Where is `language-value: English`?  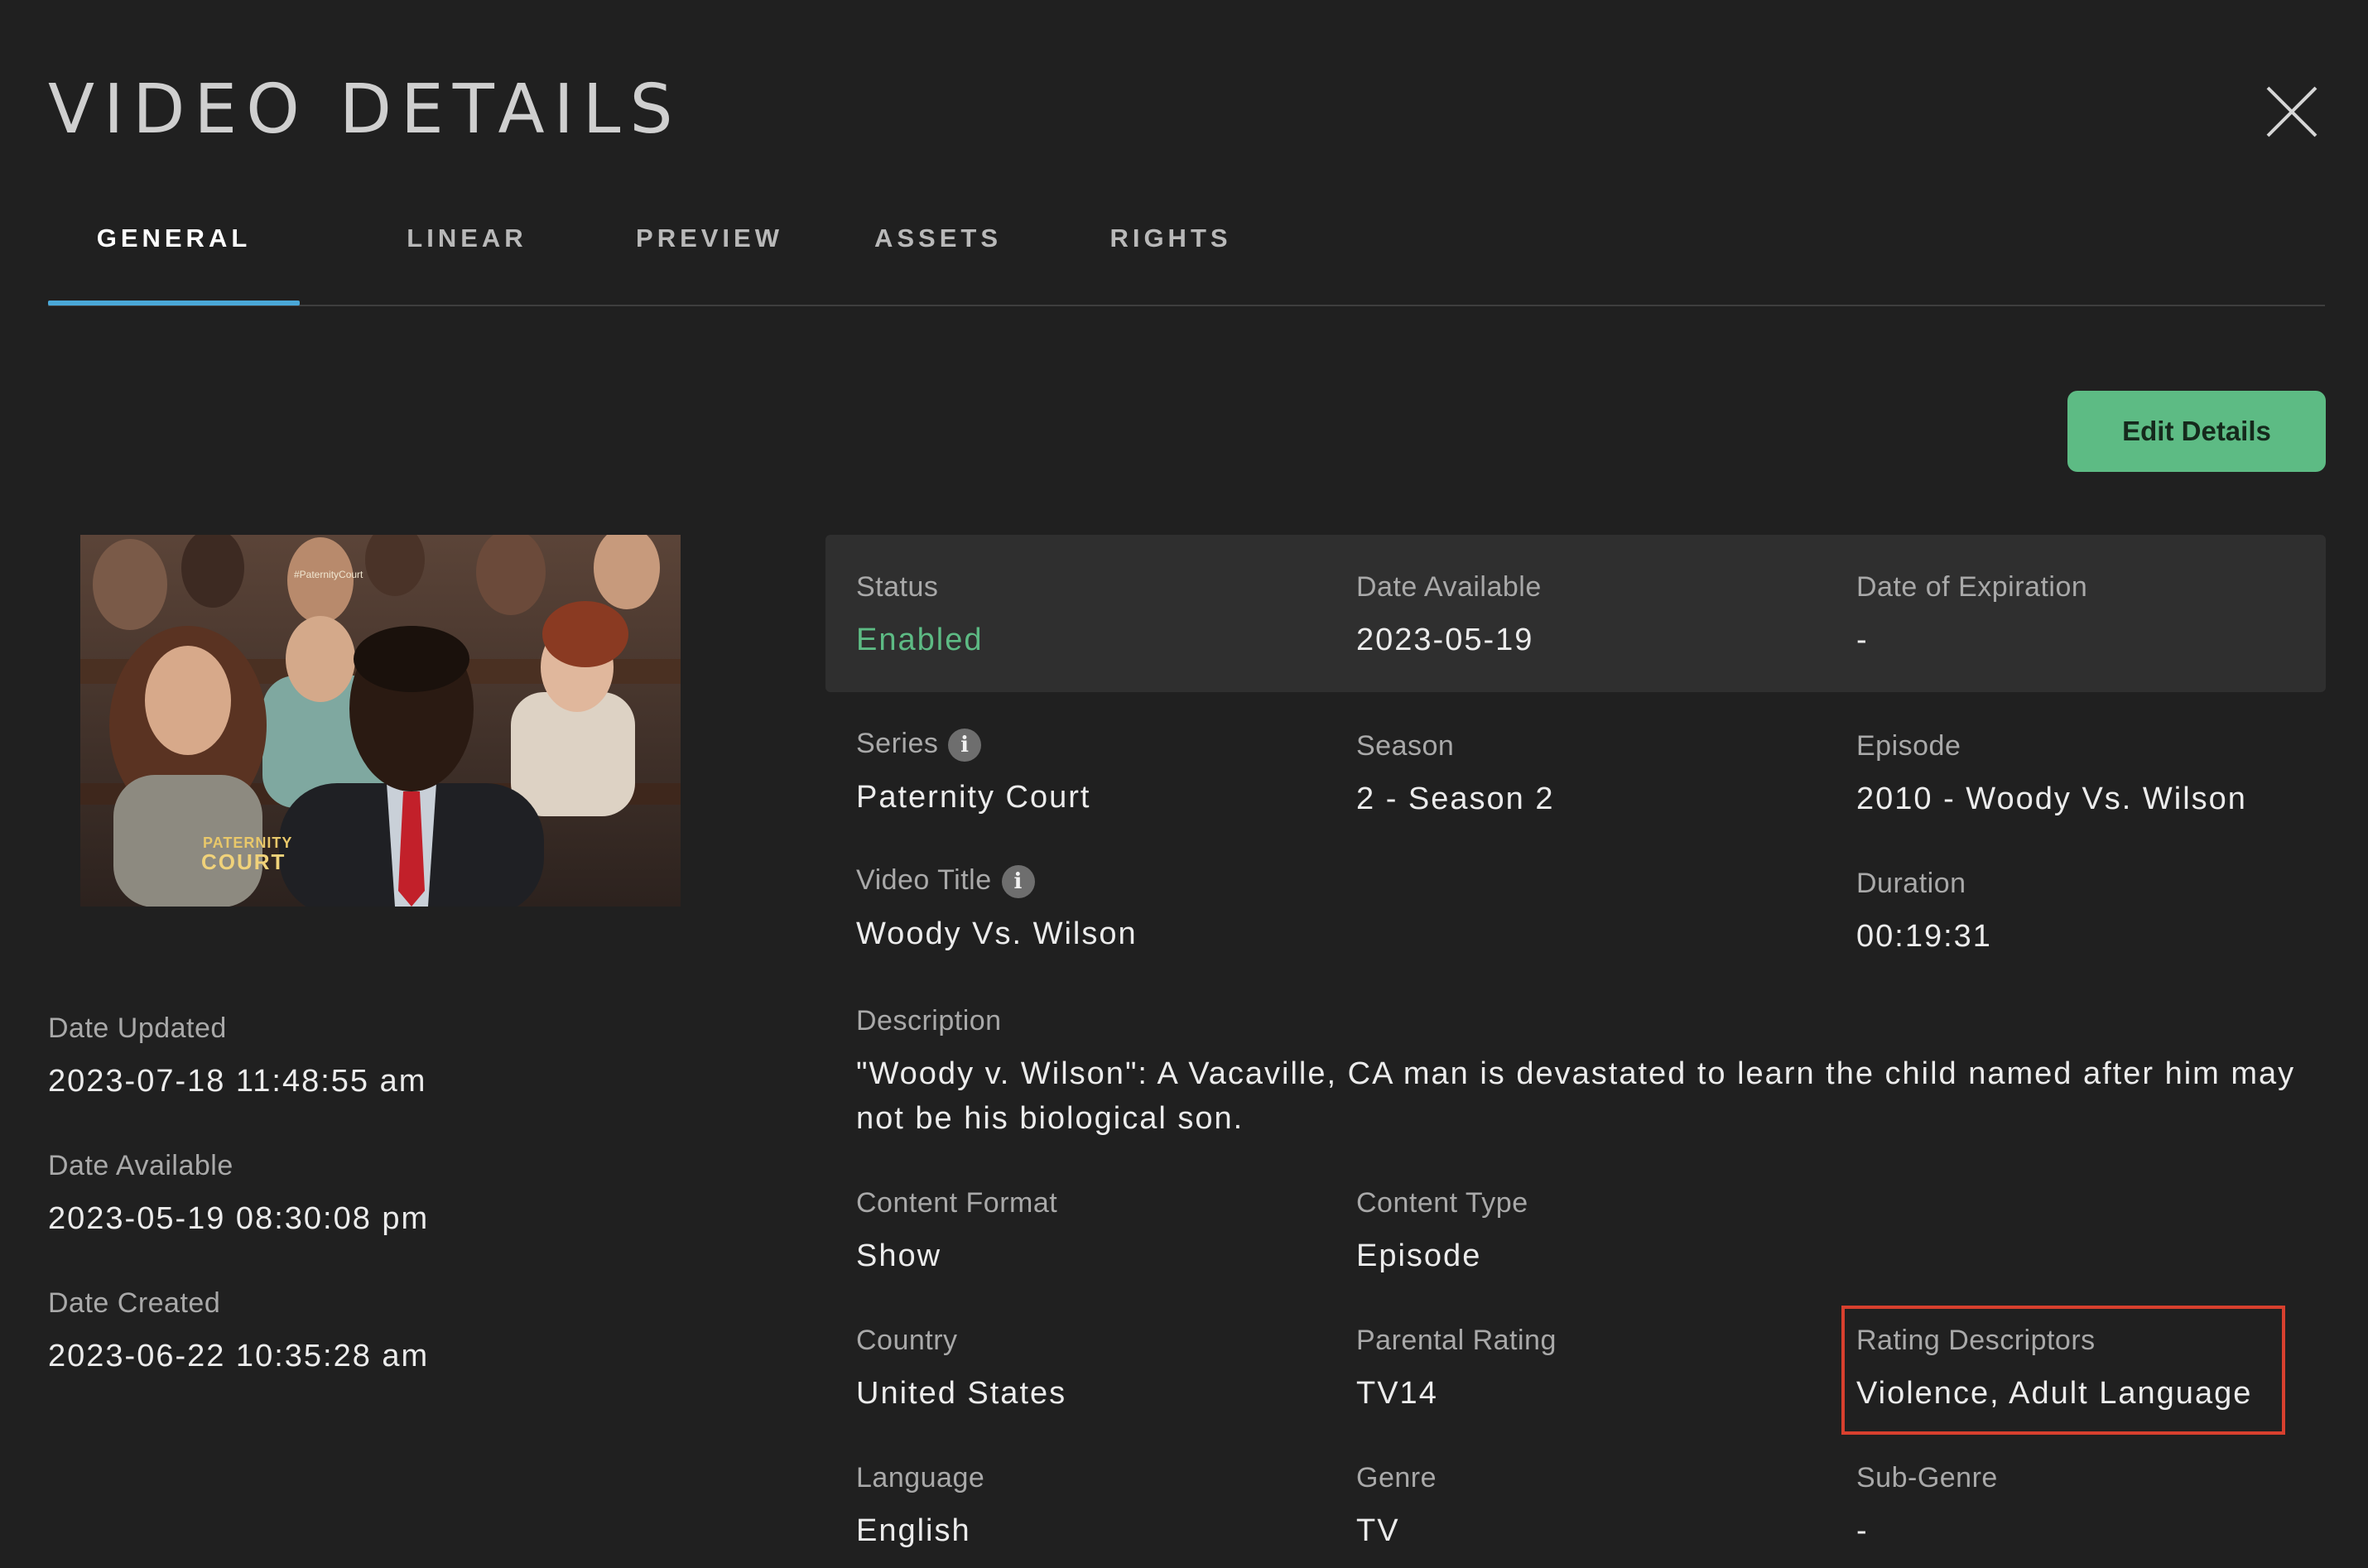
language-value: English is located at coordinates (913, 1530).